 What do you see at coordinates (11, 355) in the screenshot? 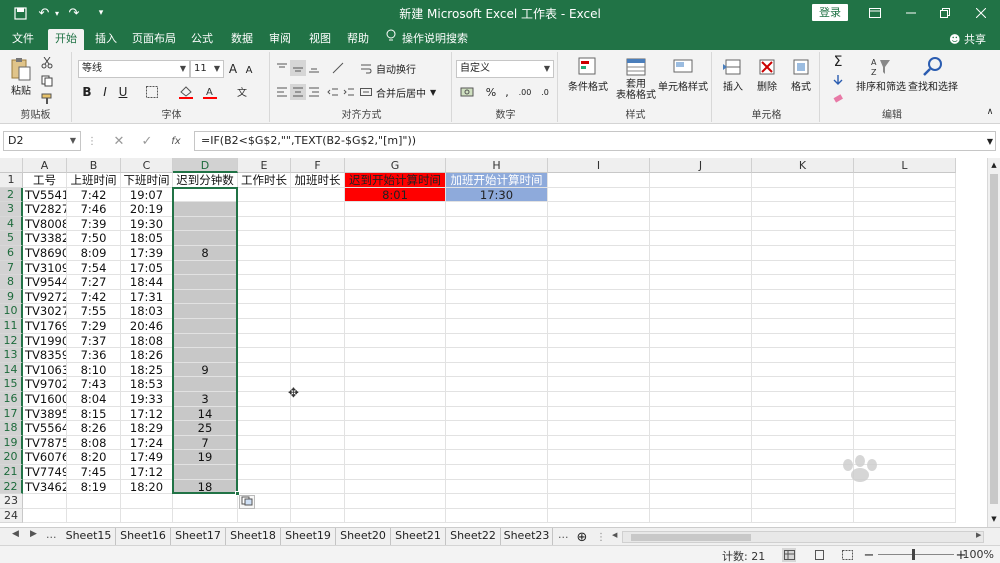
I see `row-header-13: 13` at bounding box center [11, 355].